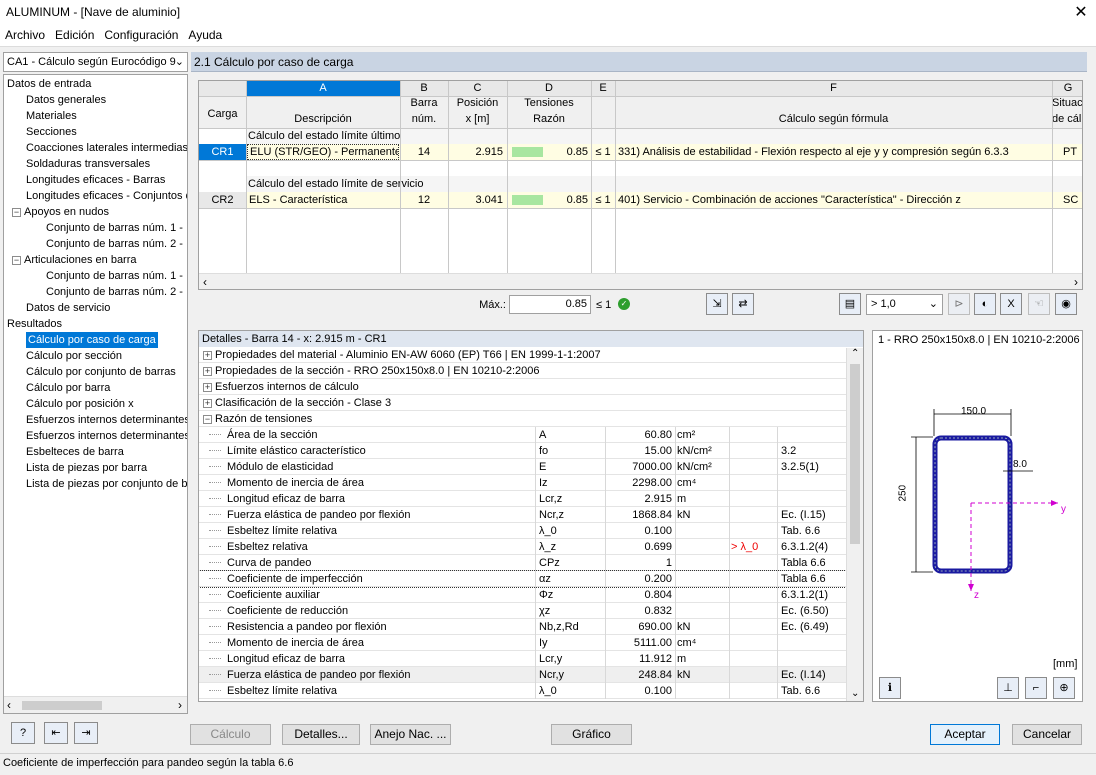 Image resolution: width=1096 pixels, height=775 pixels. Describe the element at coordinates (1039, 304) in the screenshot. I see `pointer-icon: ☜` at that location.